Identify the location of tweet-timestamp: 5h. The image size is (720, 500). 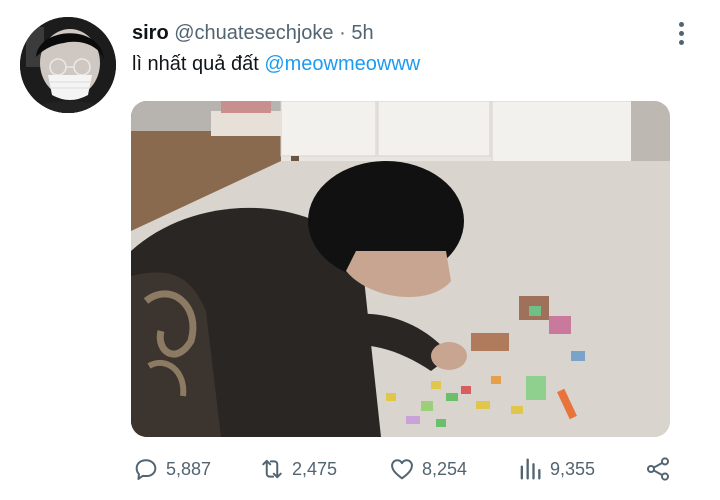
(362, 33).